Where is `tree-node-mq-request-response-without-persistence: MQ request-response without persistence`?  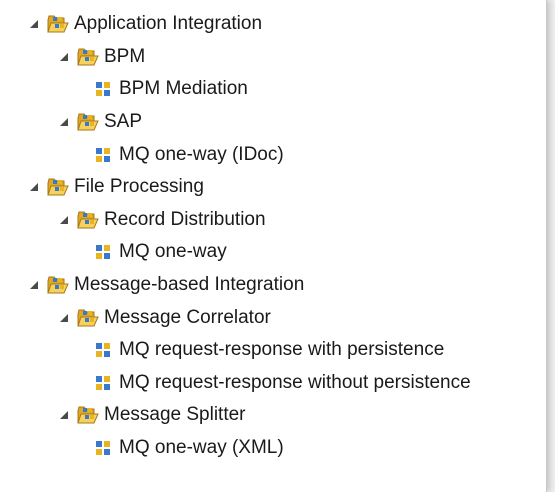 tree-node-mq-request-response-without-persistence: MQ request-response without persistence is located at coordinates (273, 383).